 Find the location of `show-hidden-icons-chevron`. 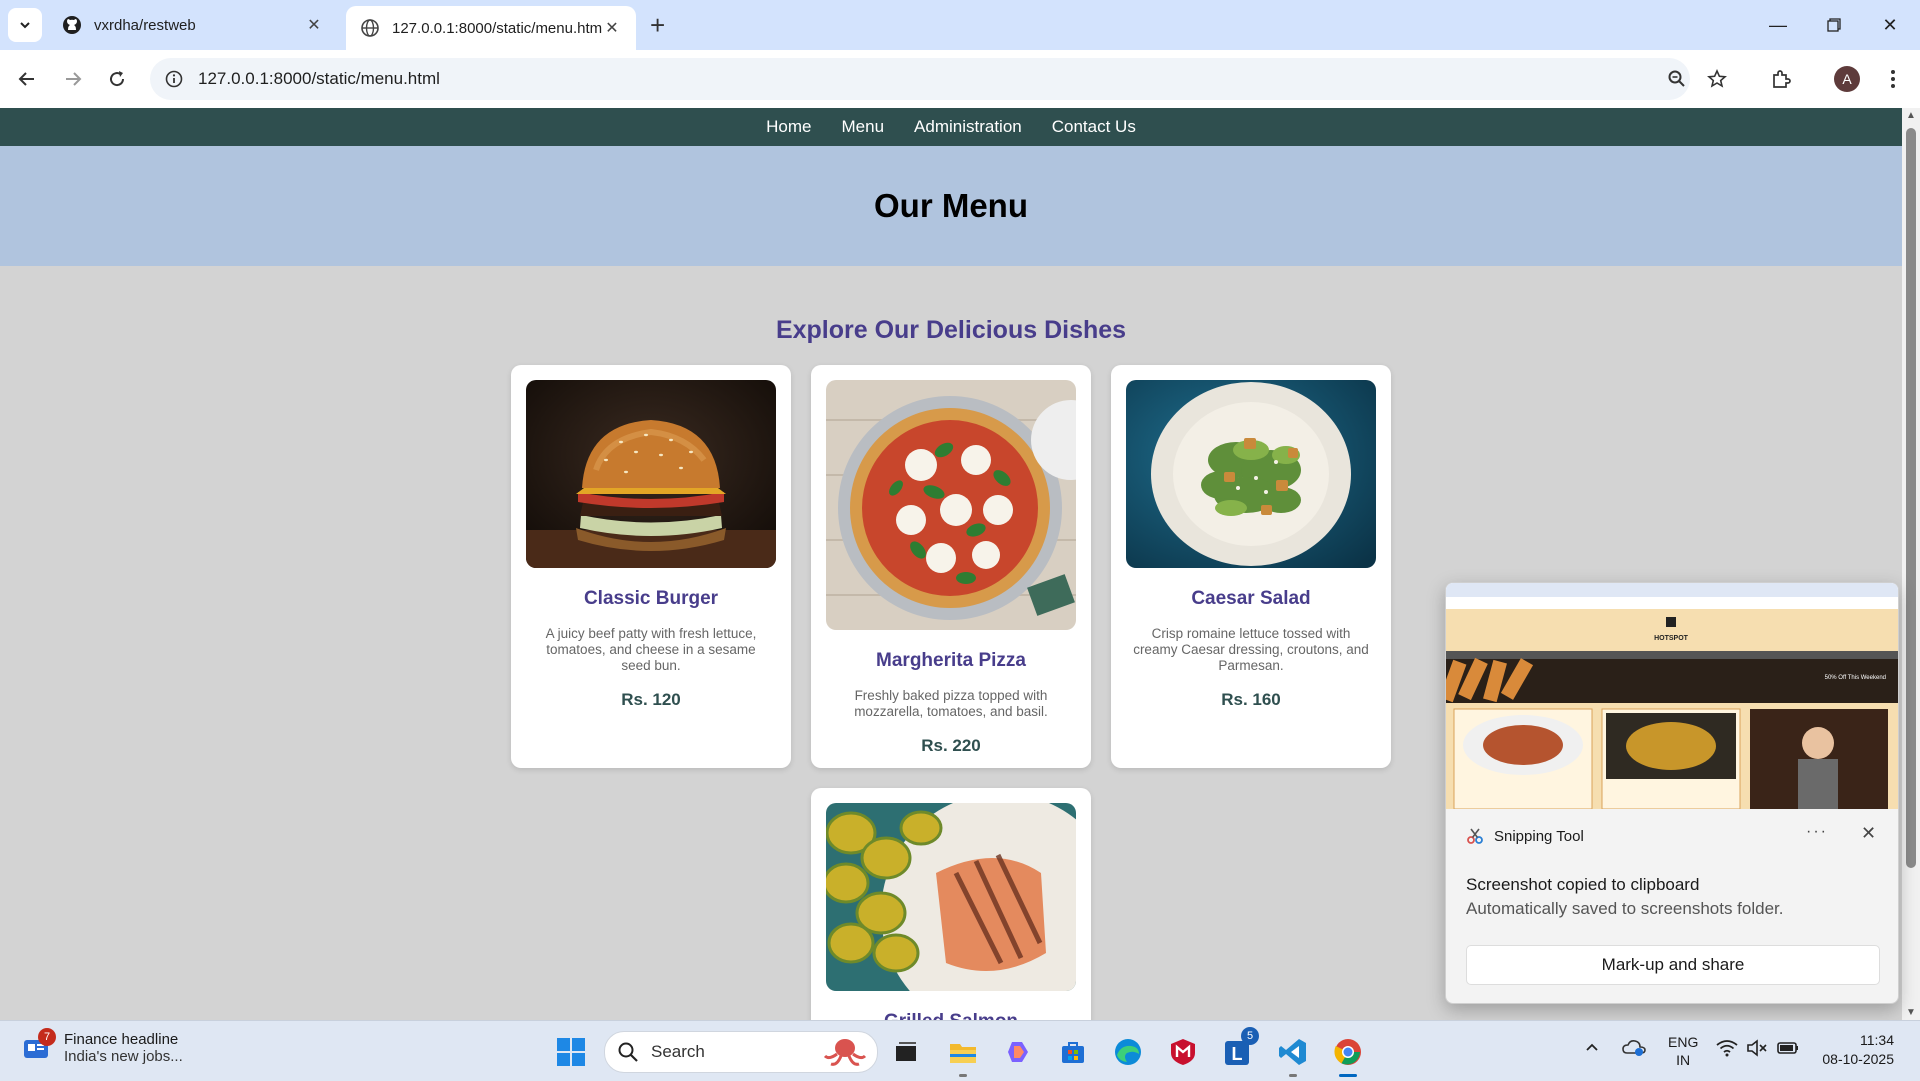

show-hidden-icons-chevron is located at coordinates (1592, 1048).